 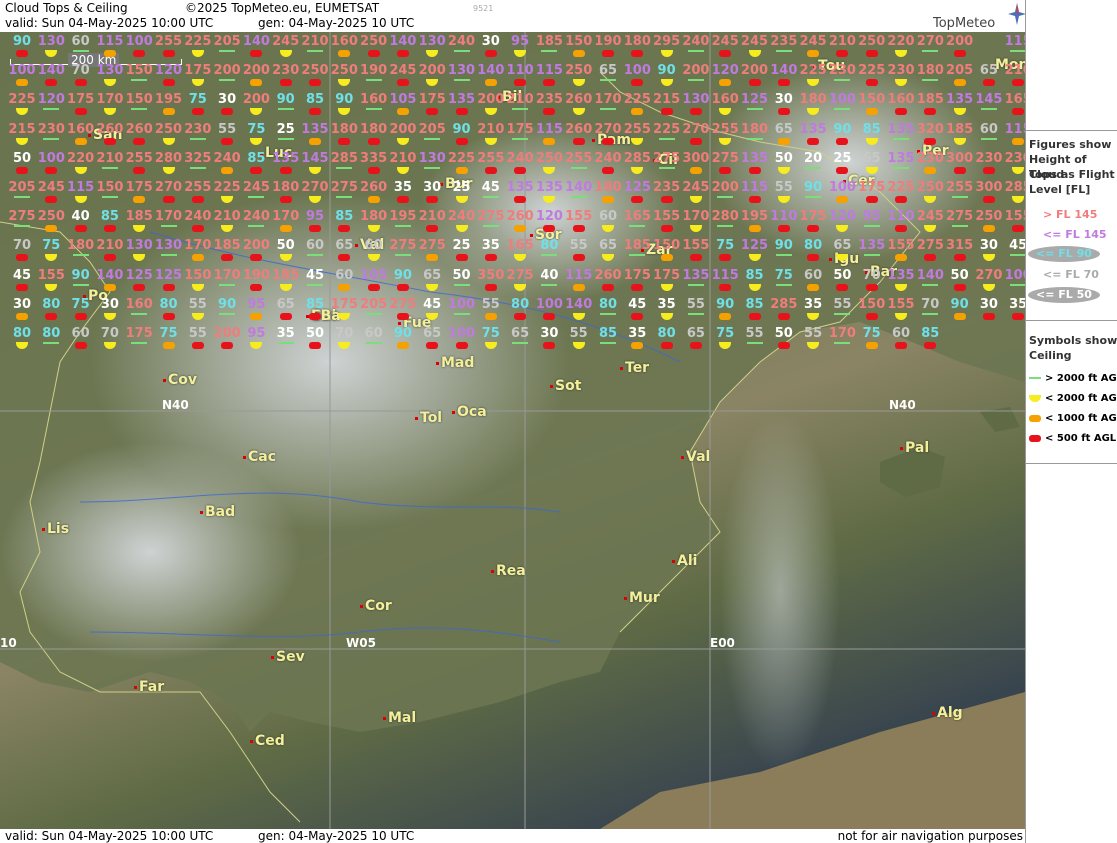 What do you see at coordinates (81, 158) in the screenshot?
I see `cloud-top-value: 220` at bounding box center [81, 158].